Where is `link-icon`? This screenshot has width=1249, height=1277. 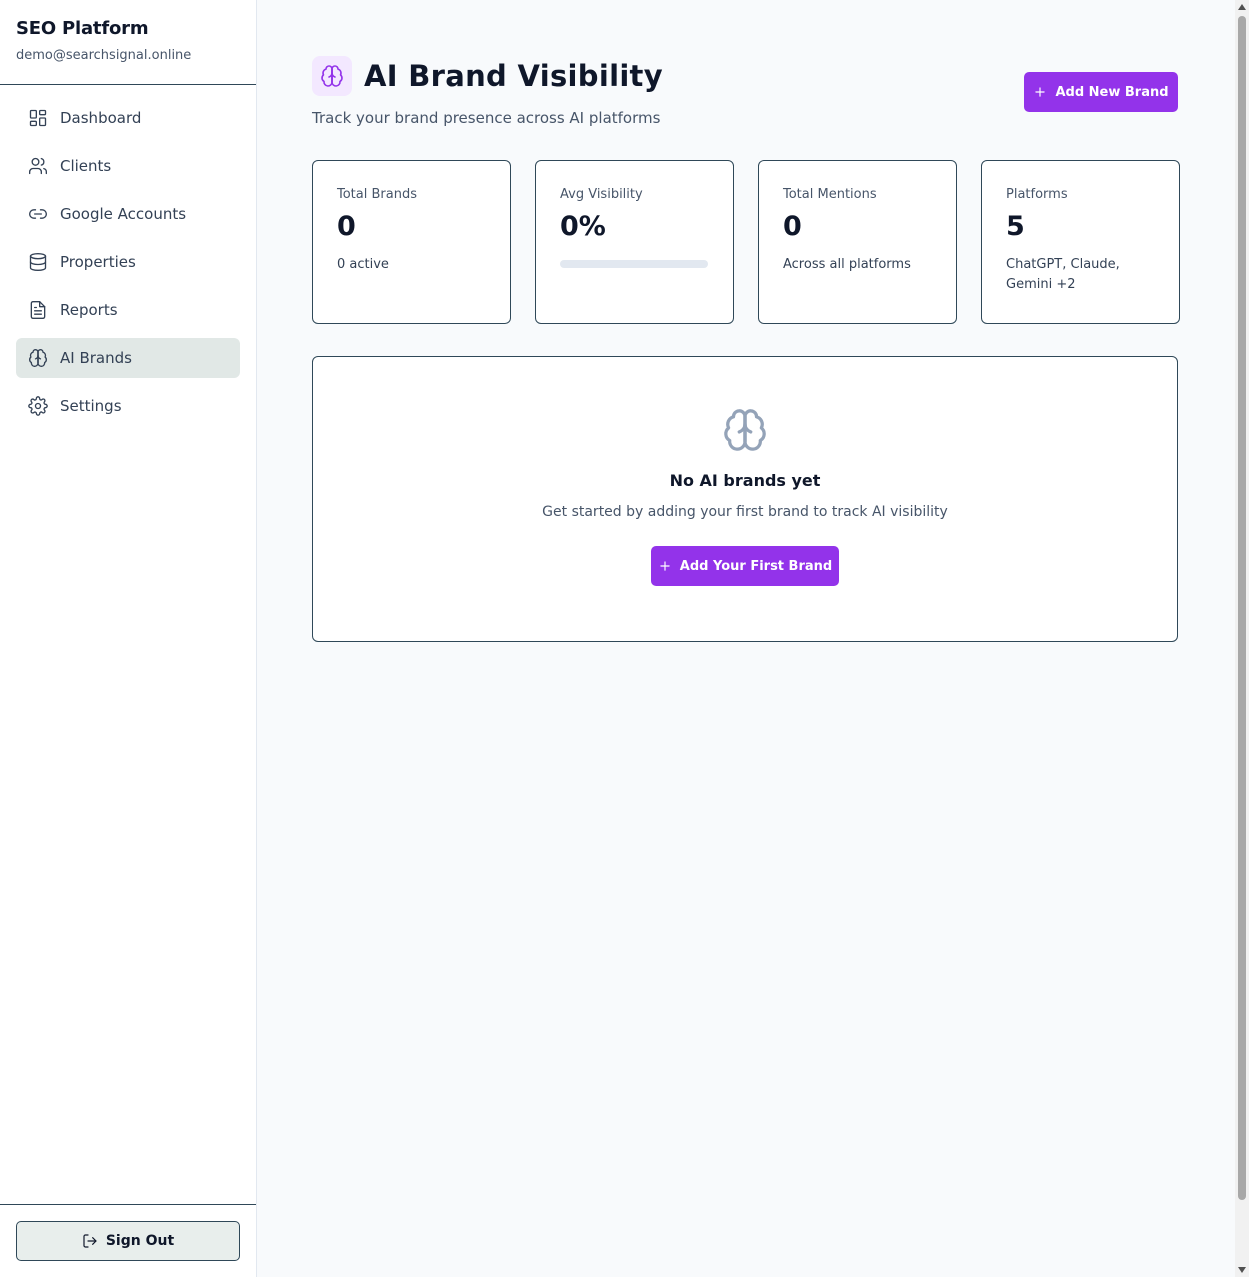
link-icon is located at coordinates (38, 214).